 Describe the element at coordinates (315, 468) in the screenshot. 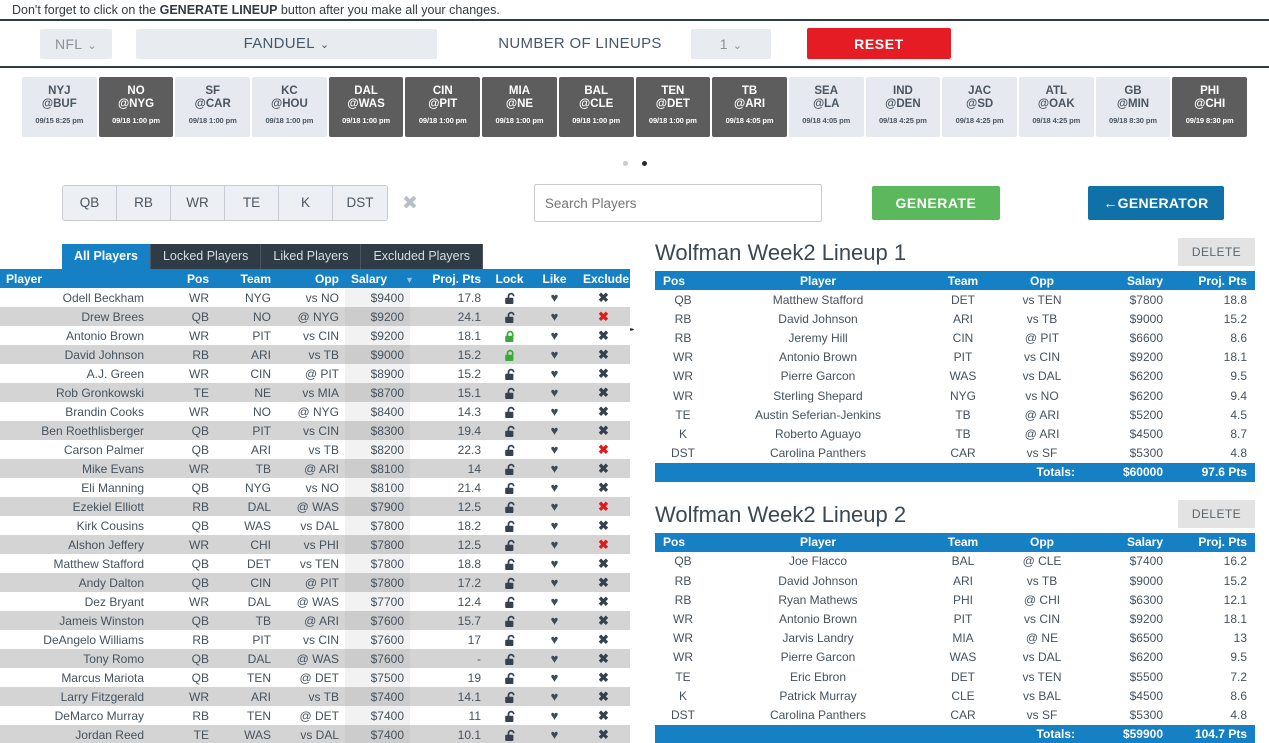

I see `table-row: Mike Evans WR TB @ ARI $8100 14 ♥ ✖` at that location.